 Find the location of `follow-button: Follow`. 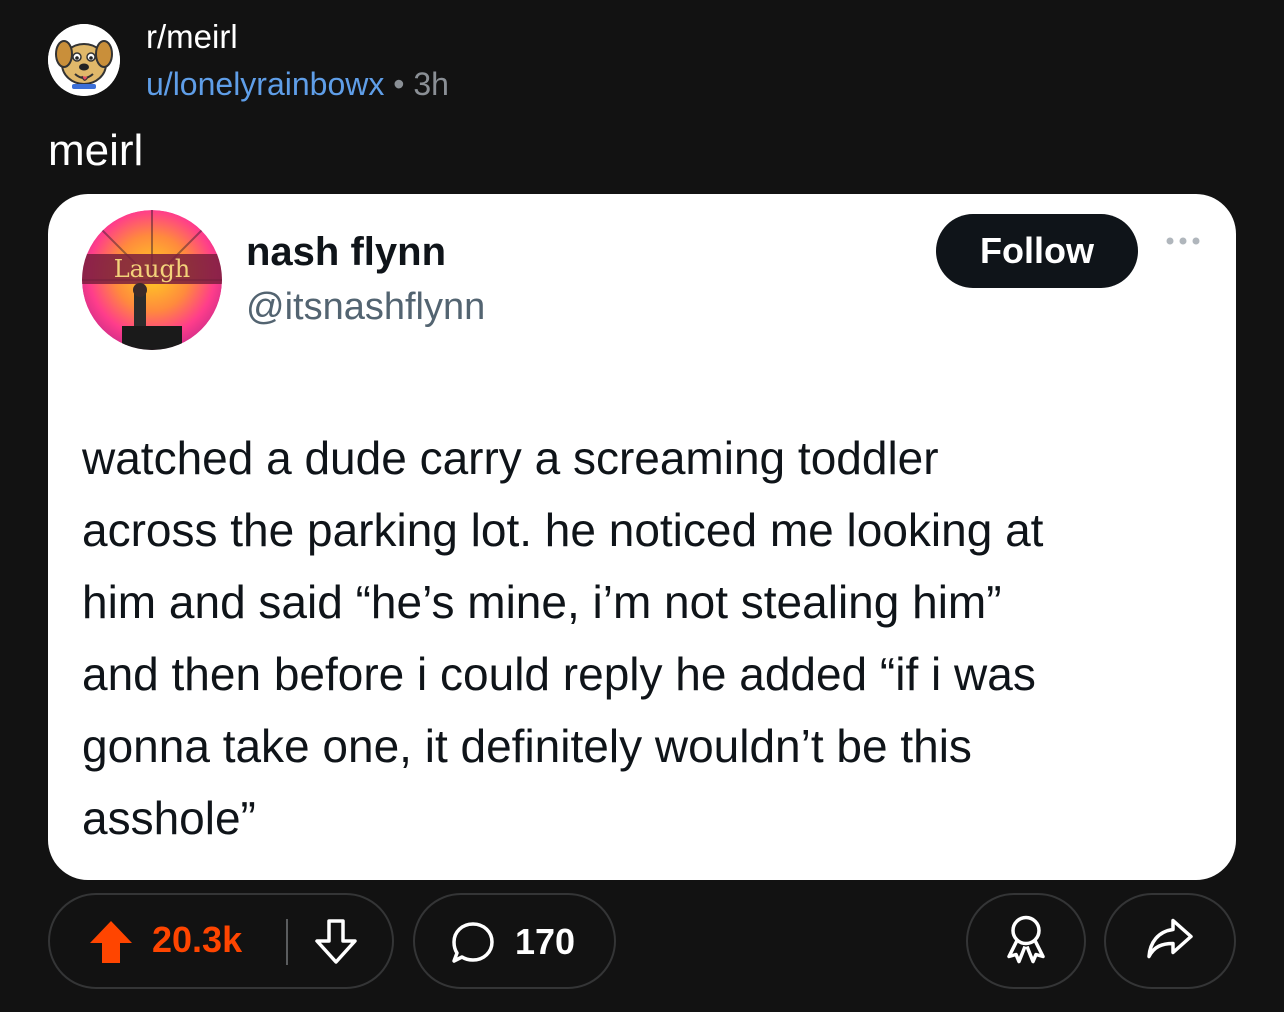

follow-button: Follow is located at coordinates (1037, 251).